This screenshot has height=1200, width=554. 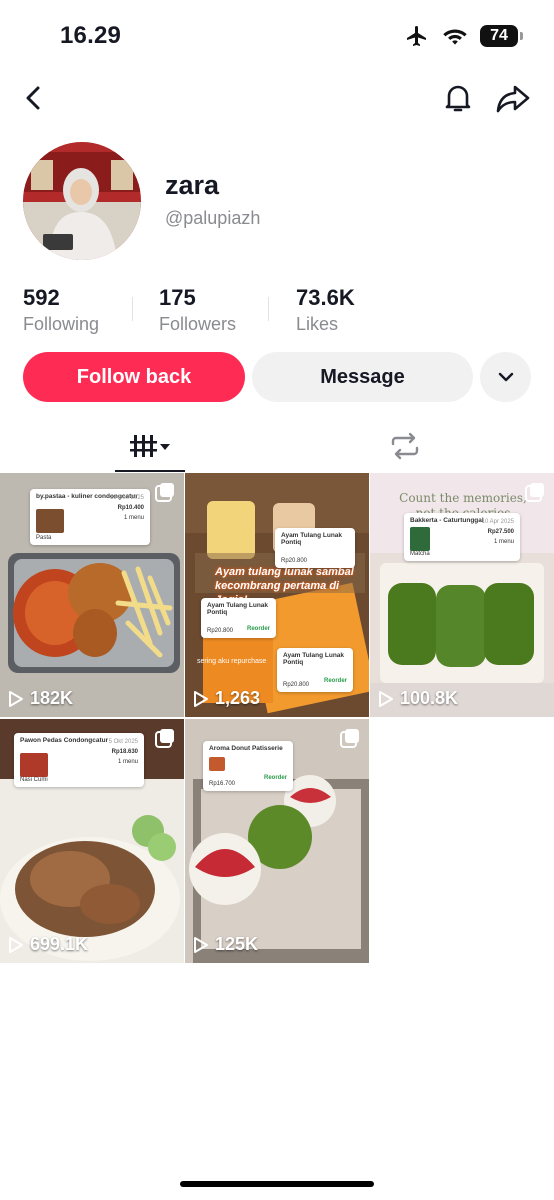 I want to click on view-count: 125K, so click(x=225, y=944).